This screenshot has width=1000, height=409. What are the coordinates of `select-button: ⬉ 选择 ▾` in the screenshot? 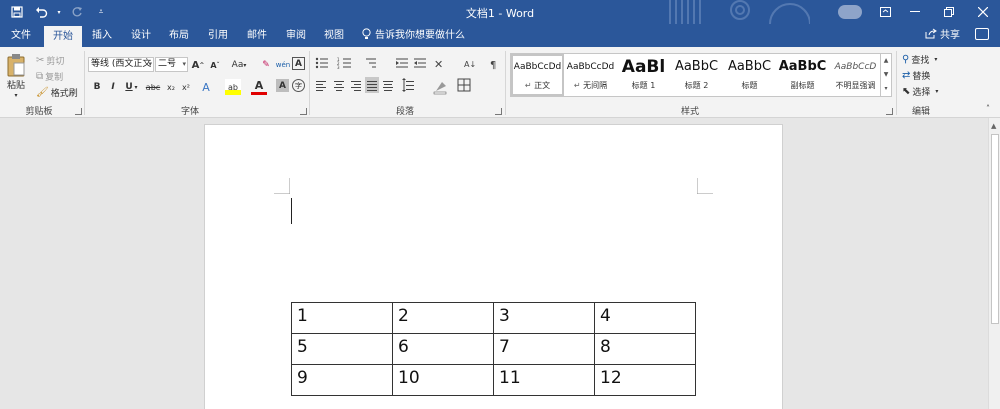 It's located at (920, 92).